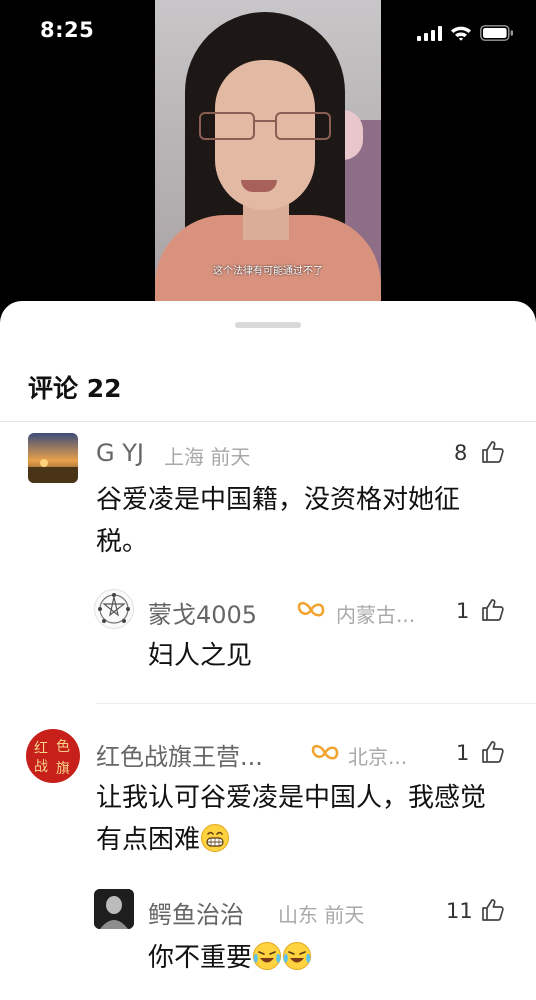  What do you see at coordinates (268, 271) in the screenshot?
I see `video-subtitle: 这个法律有可能通过不了` at bounding box center [268, 271].